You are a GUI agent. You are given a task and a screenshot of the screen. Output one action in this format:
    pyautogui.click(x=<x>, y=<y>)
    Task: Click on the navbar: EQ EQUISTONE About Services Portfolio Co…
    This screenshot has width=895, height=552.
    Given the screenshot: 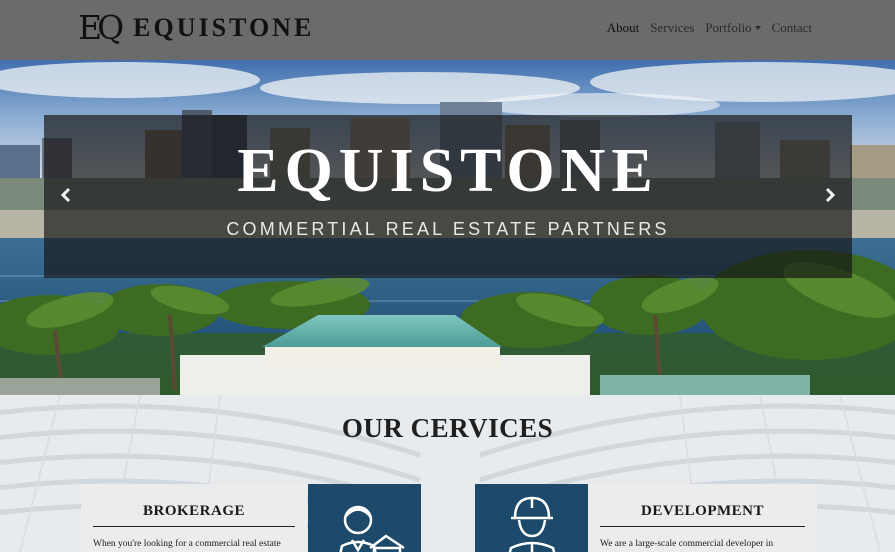 What is the action you would take?
    pyautogui.click(x=447, y=30)
    